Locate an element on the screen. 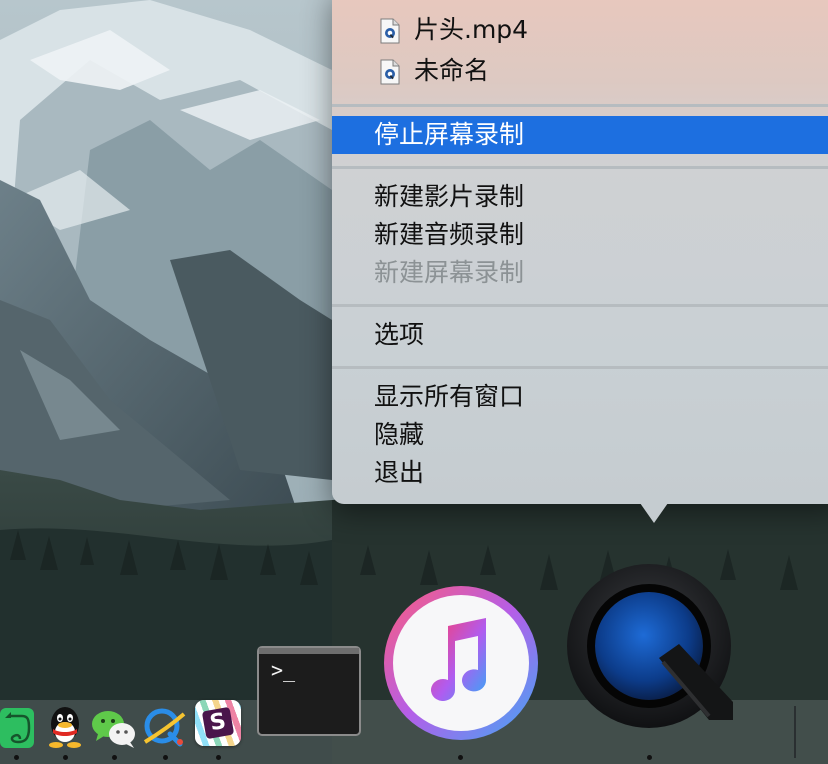 The image size is (828, 764). quicktime-icon is located at coordinates (652, 651).